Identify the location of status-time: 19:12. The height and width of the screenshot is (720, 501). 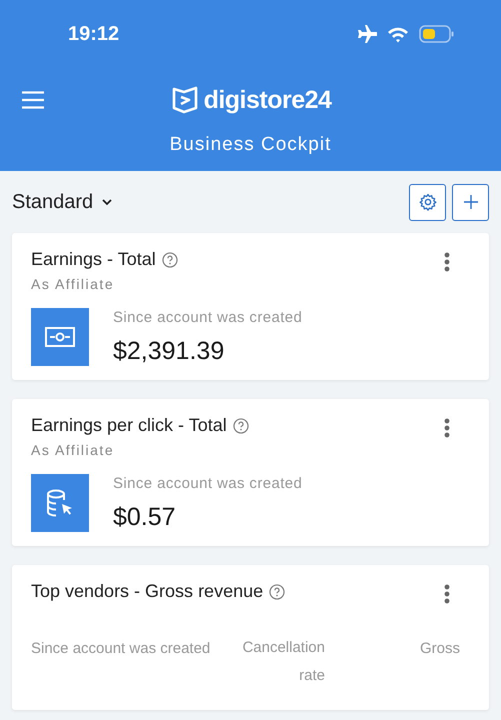
(94, 34).